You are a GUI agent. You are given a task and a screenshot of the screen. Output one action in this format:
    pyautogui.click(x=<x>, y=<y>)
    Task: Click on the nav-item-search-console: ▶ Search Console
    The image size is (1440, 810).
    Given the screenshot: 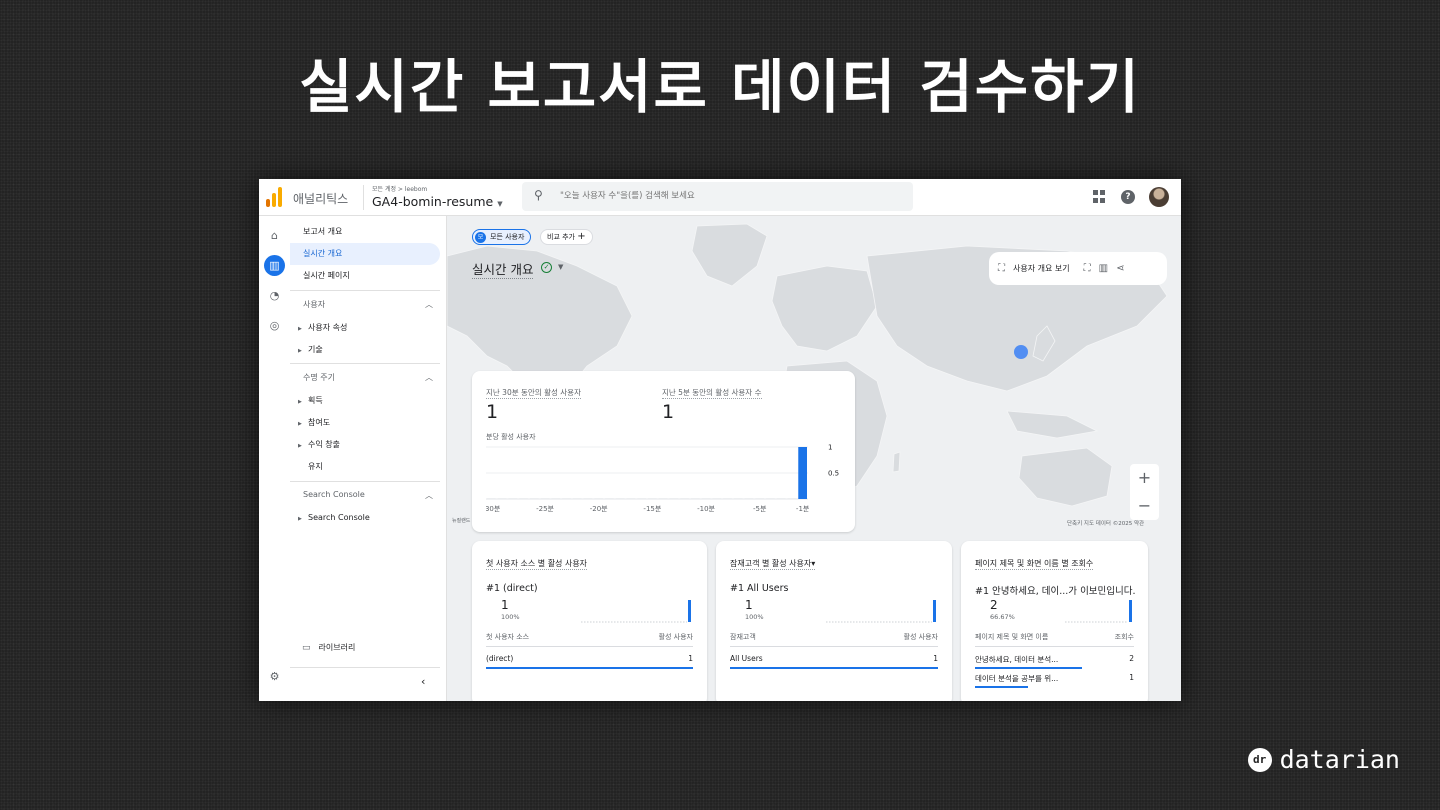 What is the action you would take?
    pyautogui.click(x=334, y=517)
    